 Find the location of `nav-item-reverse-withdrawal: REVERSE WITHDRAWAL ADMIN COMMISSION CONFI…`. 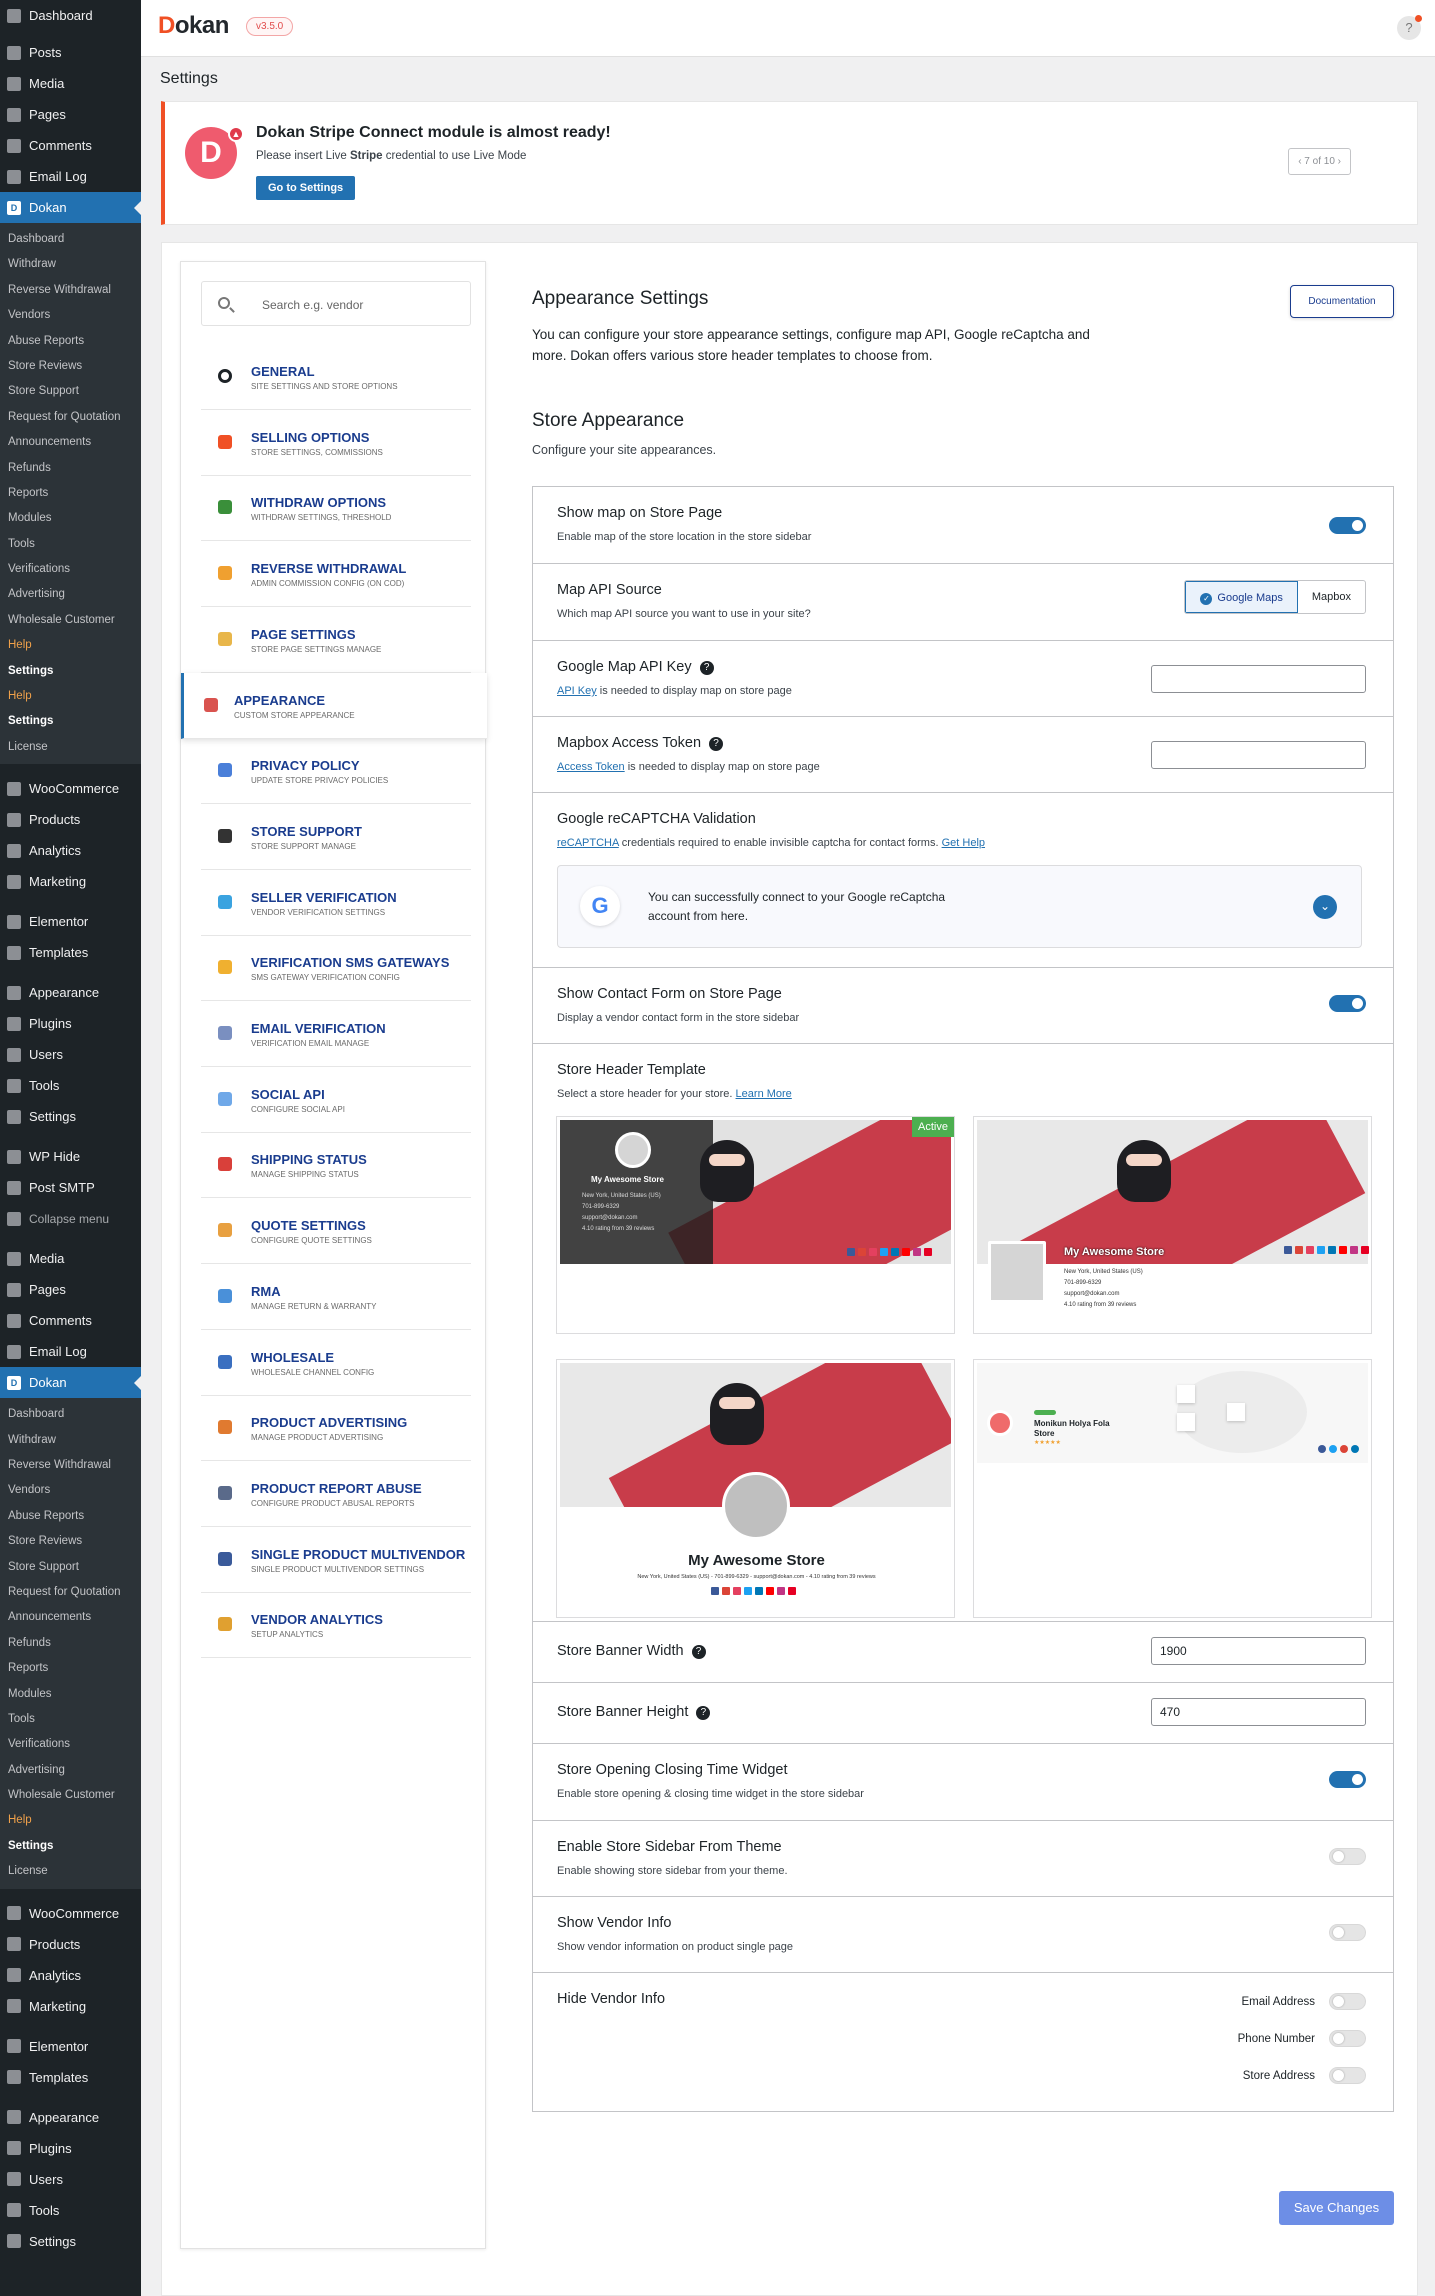

nav-item-reverse-withdrawal: REVERSE WITHDRAWAL ADMIN COMMISSION CONFI… is located at coordinates (336, 574).